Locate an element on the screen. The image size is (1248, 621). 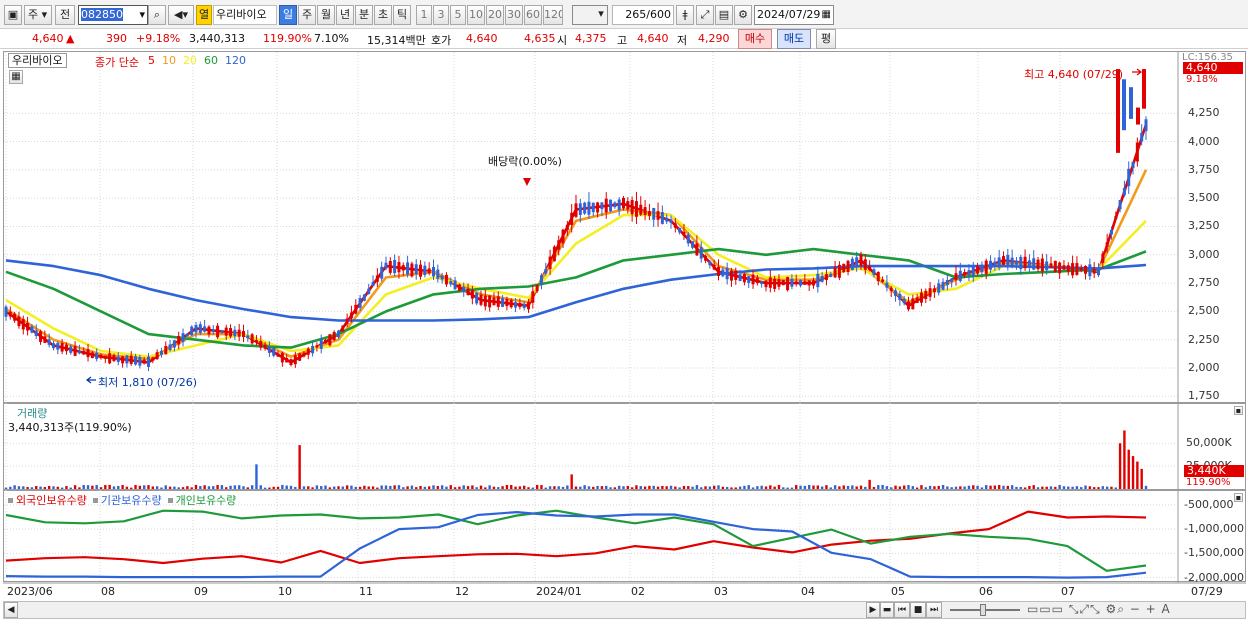
y-tick-label: 2,000 is located at coordinates (1204, 368).